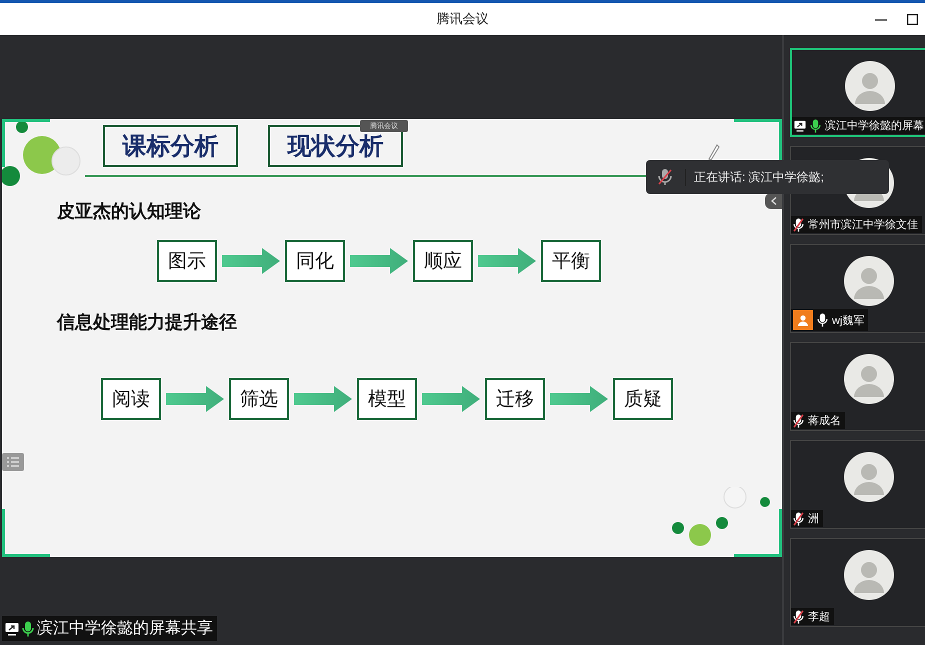  I want to click on flow-step-box: 迁移, so click(515, 399).